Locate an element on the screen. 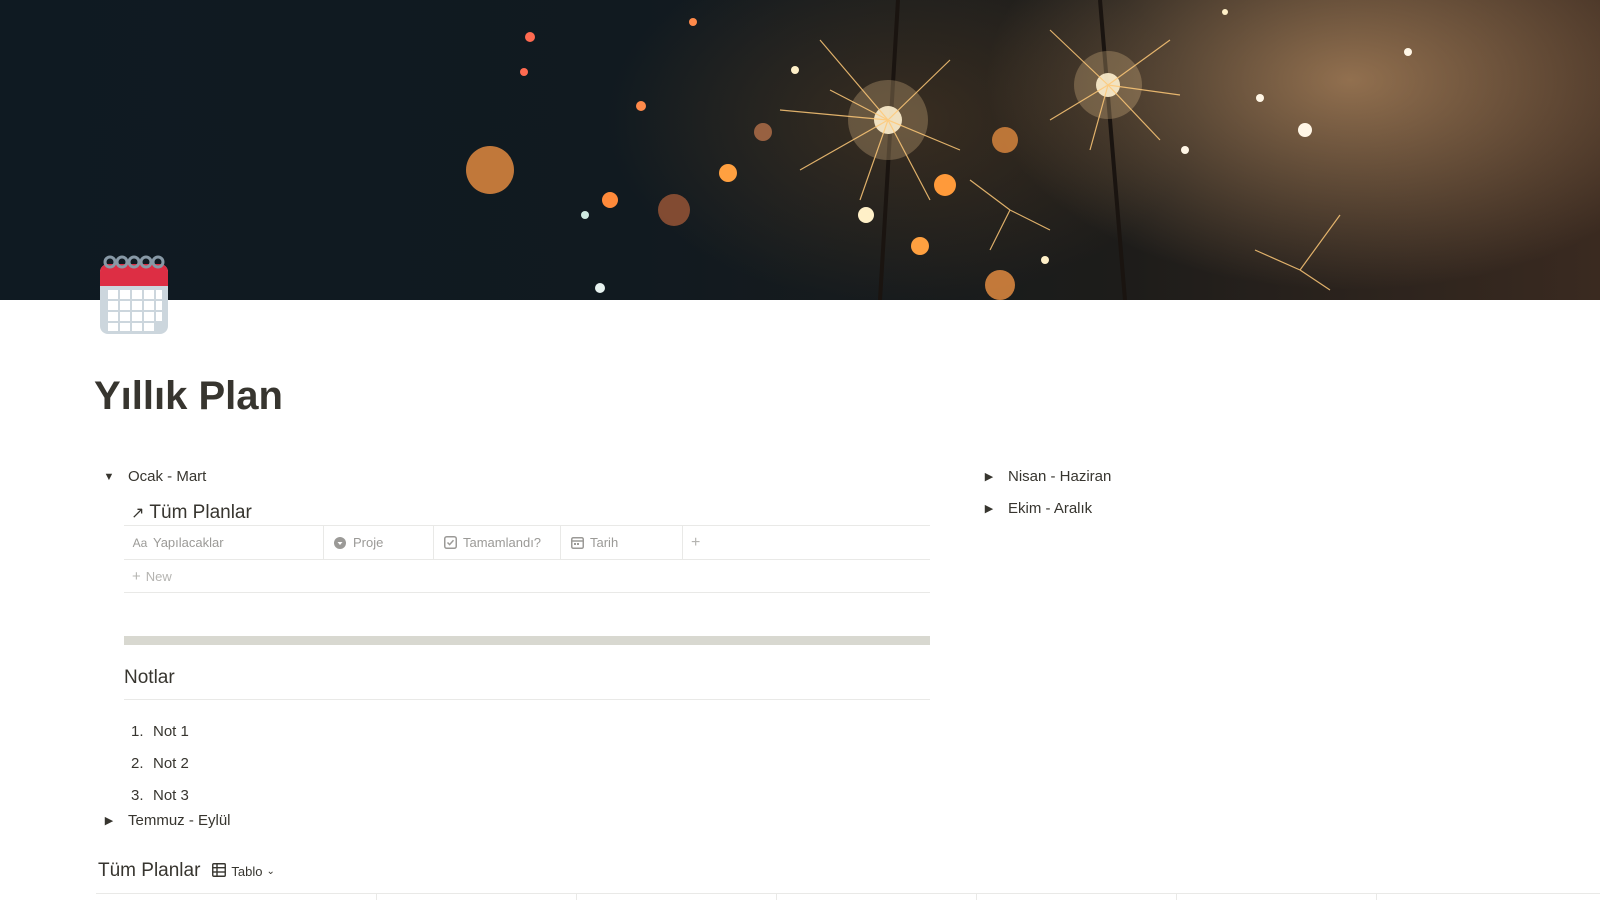  list-item: 3. Not 3 is located at coordinates (160, 795).